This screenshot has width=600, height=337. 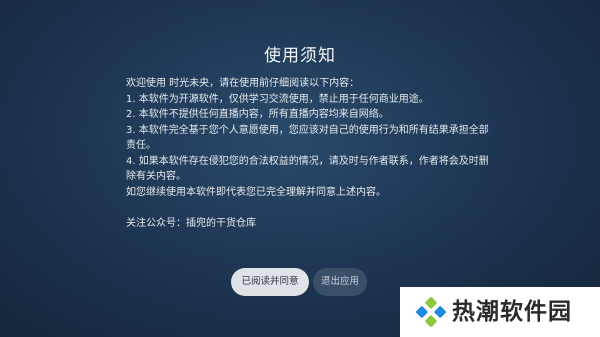 What do you see at coordinates (256, 192) in the screenshot?
I see `terms-closing: 如您继续使用本软件即代表您已完全理解并同意上述内容。` at bounding box center [256, 192].